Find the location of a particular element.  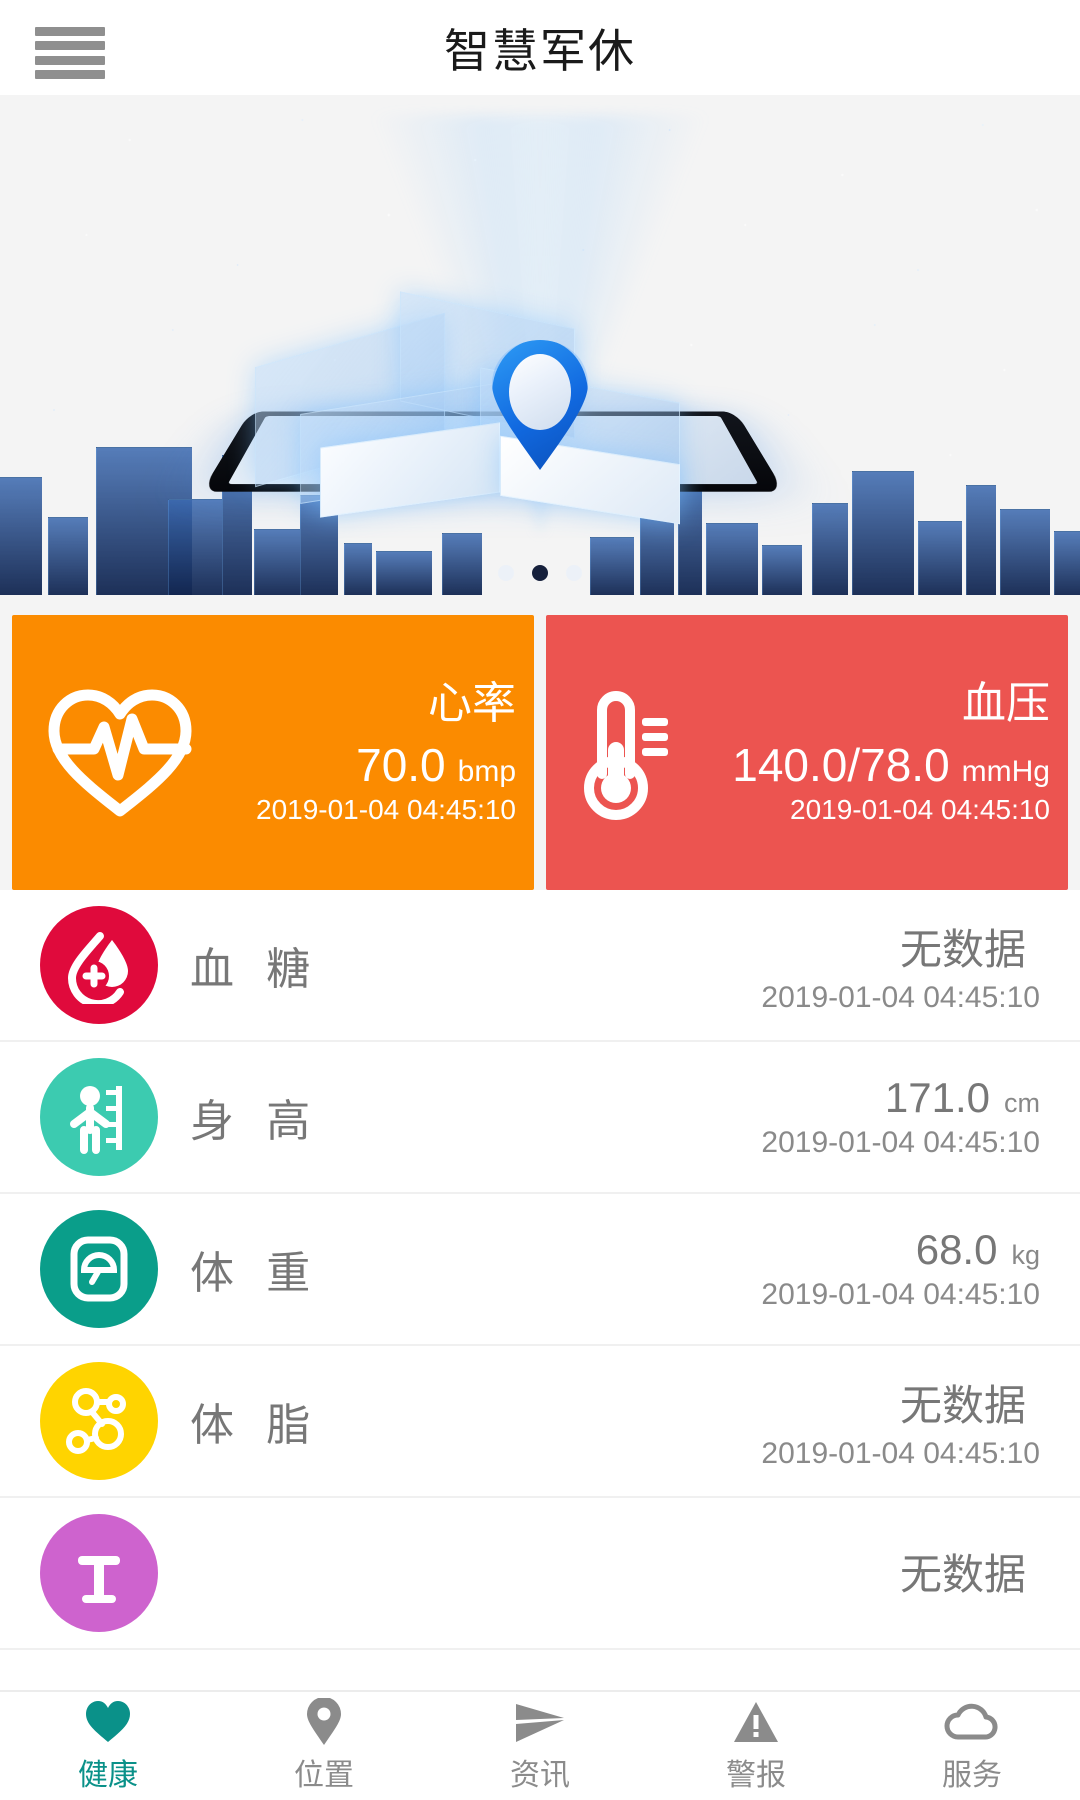

page-title: 智慧军休 is located at coordinates (540, 50).